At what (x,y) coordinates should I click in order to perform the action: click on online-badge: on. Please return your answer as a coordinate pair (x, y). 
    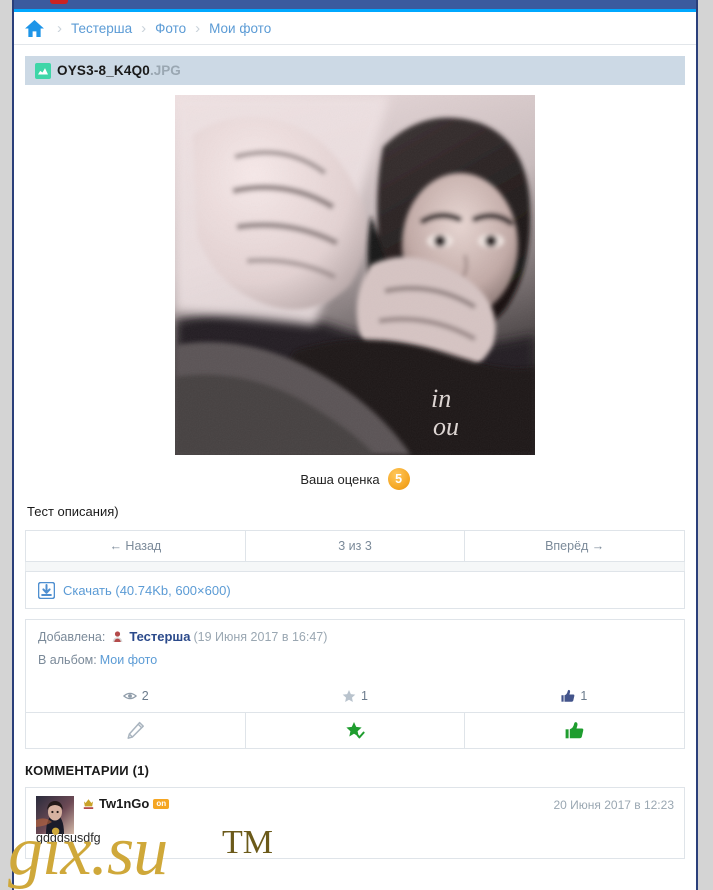
    Looking at the image, I should click on (161, 803).